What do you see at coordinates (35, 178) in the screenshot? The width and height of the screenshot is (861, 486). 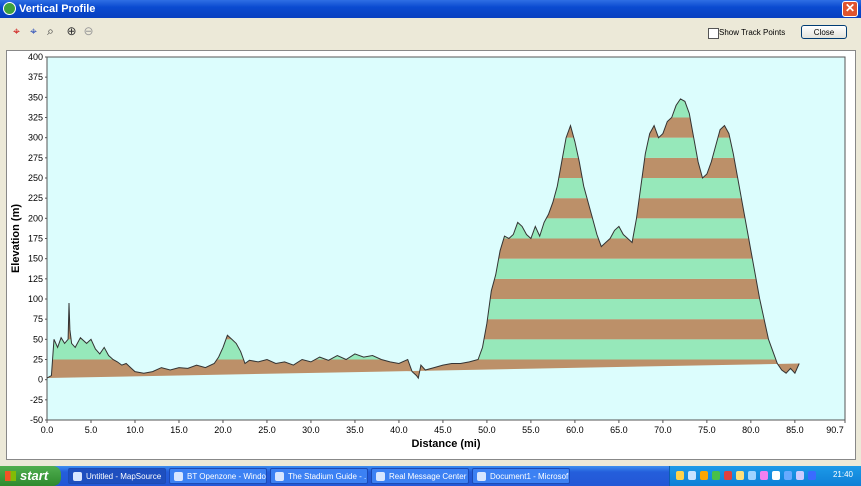 I see `y-tick-label: 250` at bounding box center [35, 178].